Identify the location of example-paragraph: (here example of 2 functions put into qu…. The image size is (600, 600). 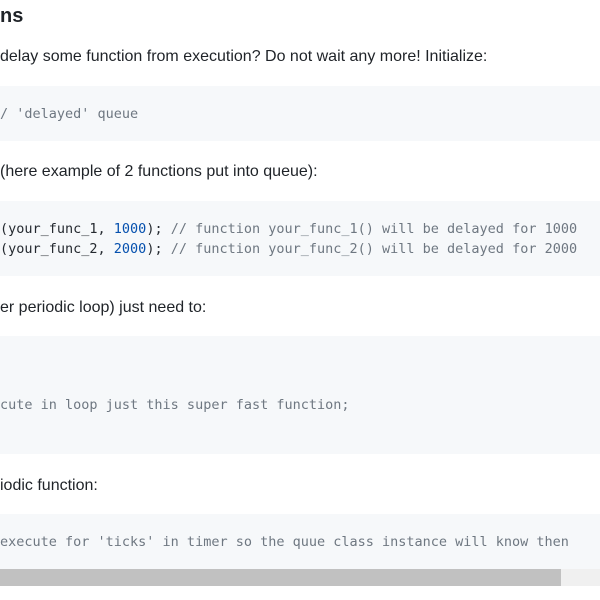
(159, 171).